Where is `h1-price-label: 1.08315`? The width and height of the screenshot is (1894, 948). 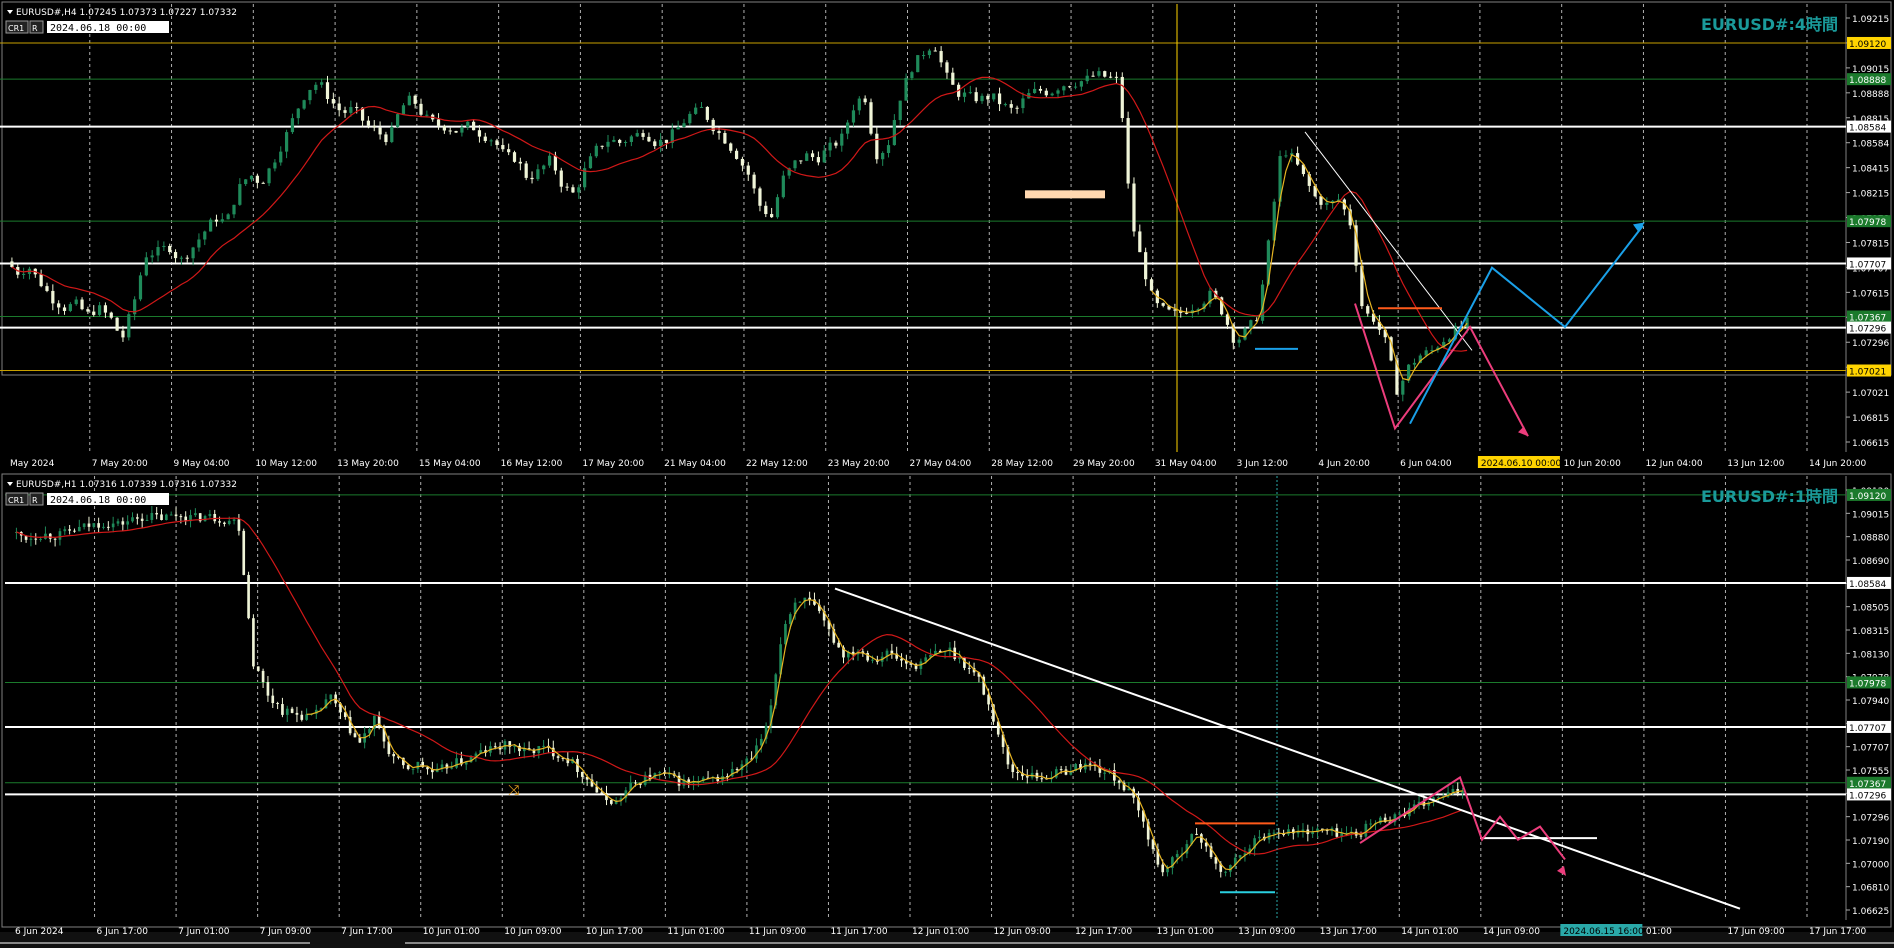 h1-price-label: 1.08315 is located at coordinates (1870, 632).